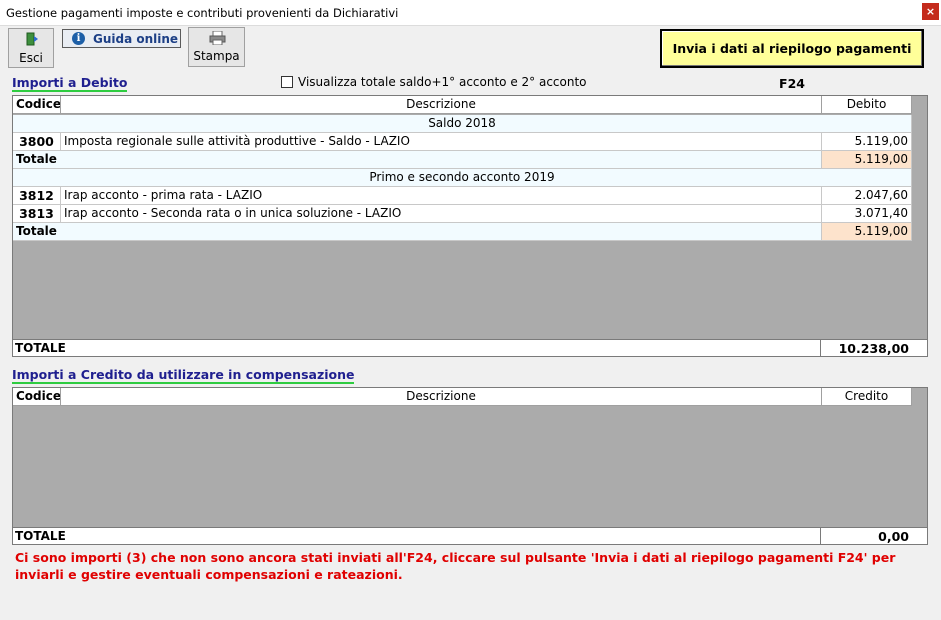  I want to click on table-row-amount: 3.071,40, so click(867, 214).